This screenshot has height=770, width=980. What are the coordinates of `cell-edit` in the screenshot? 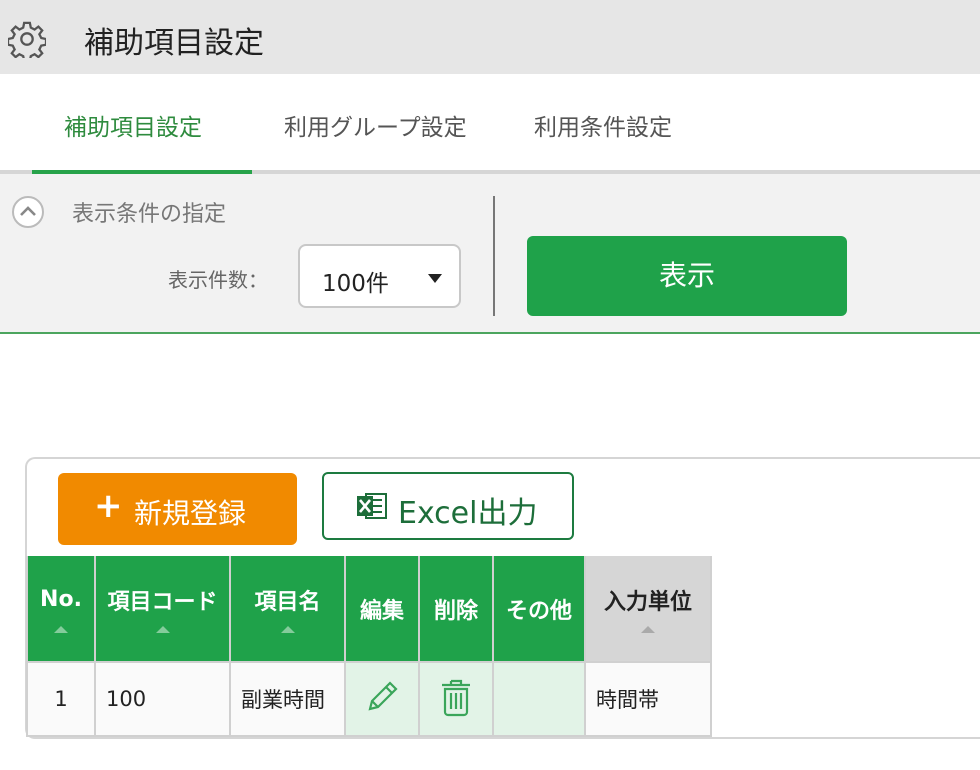 It's located at (382, 699).